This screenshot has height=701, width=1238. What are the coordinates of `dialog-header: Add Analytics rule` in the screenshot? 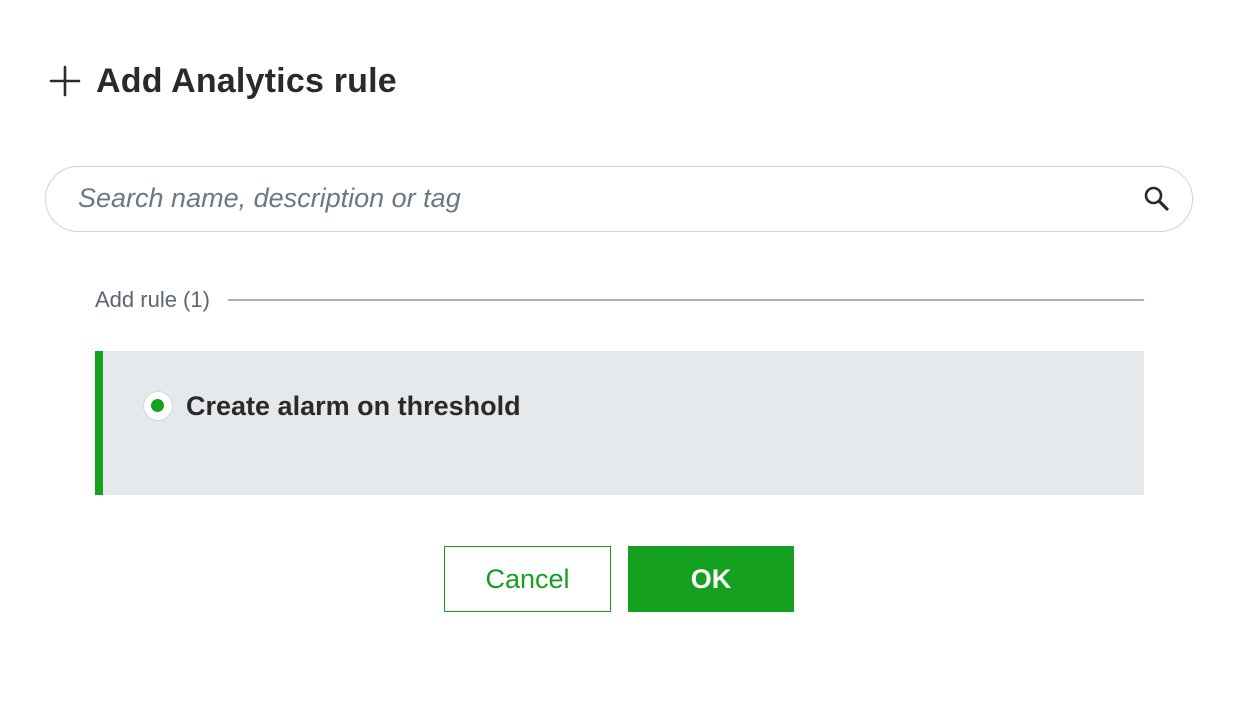 It's located at (222, 81).